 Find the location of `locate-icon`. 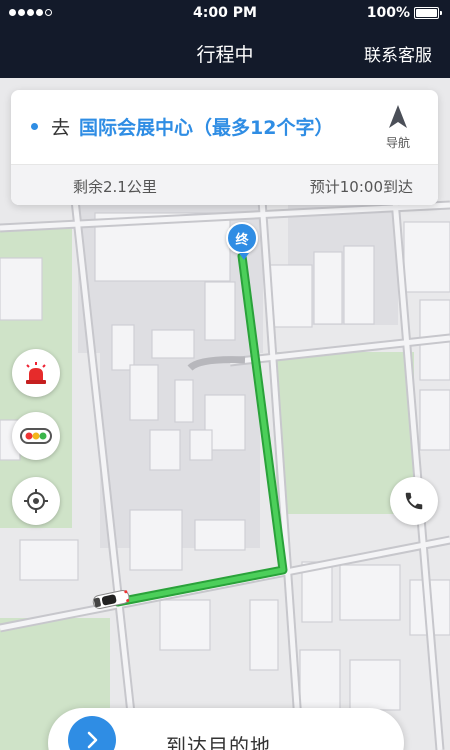

locate-icon is located at coordinates (36, 501).